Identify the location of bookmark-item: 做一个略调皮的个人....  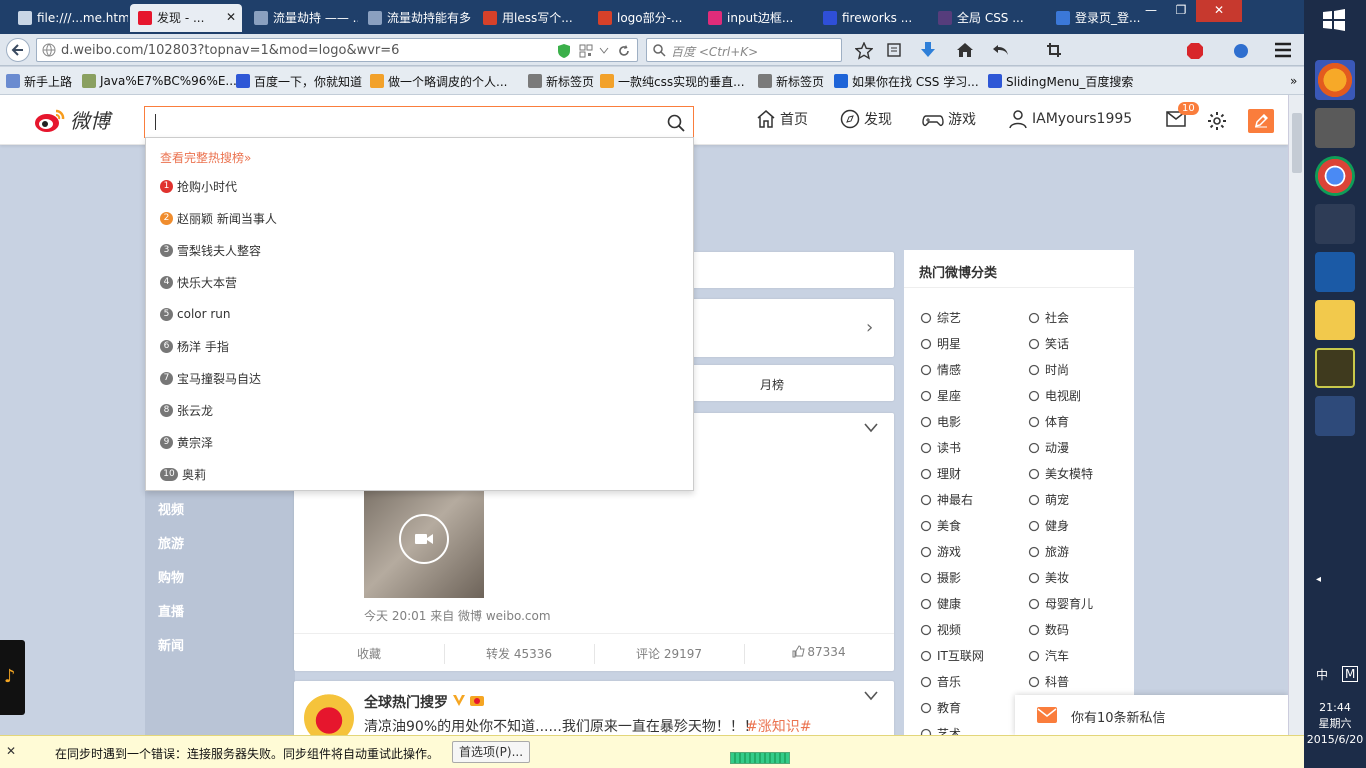
(438, 81).